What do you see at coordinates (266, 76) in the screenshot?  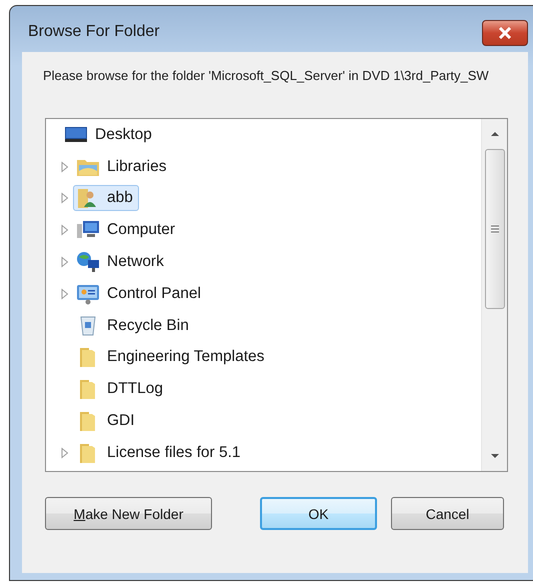 I see `instruction-text: Please browse for the folder 'Microsoft_SQL_Server' in DVD 1\3rd_Party_SW` at bounding box center [266, 76].